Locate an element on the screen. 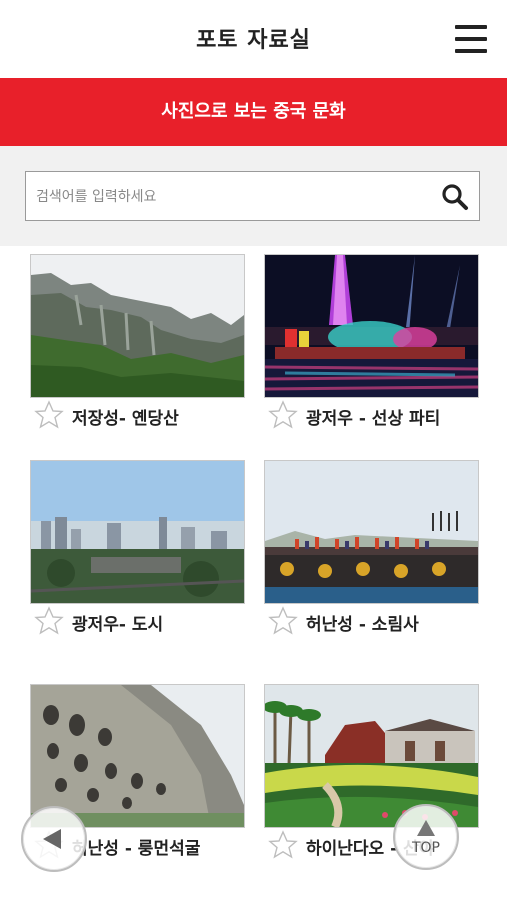  left-arrow-icon is located at coordinates (52, 839).